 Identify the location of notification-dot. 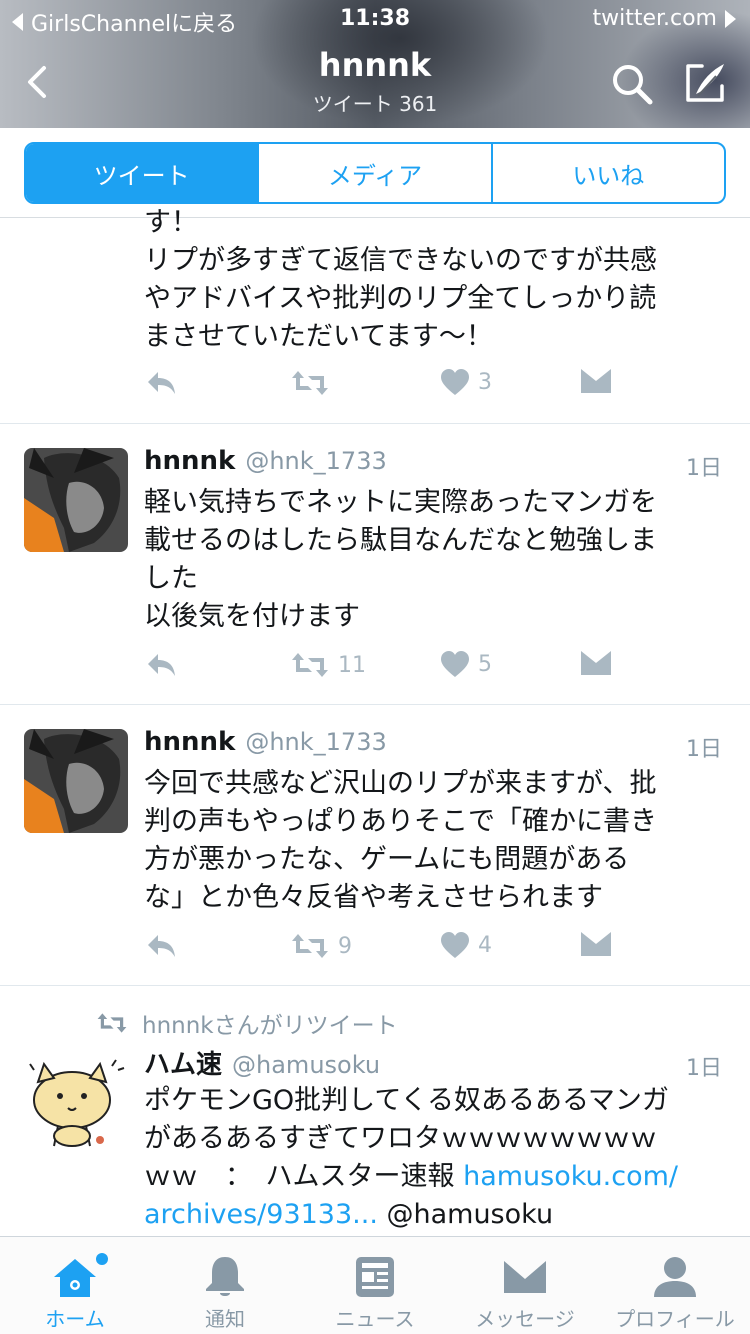
(102, 1259).